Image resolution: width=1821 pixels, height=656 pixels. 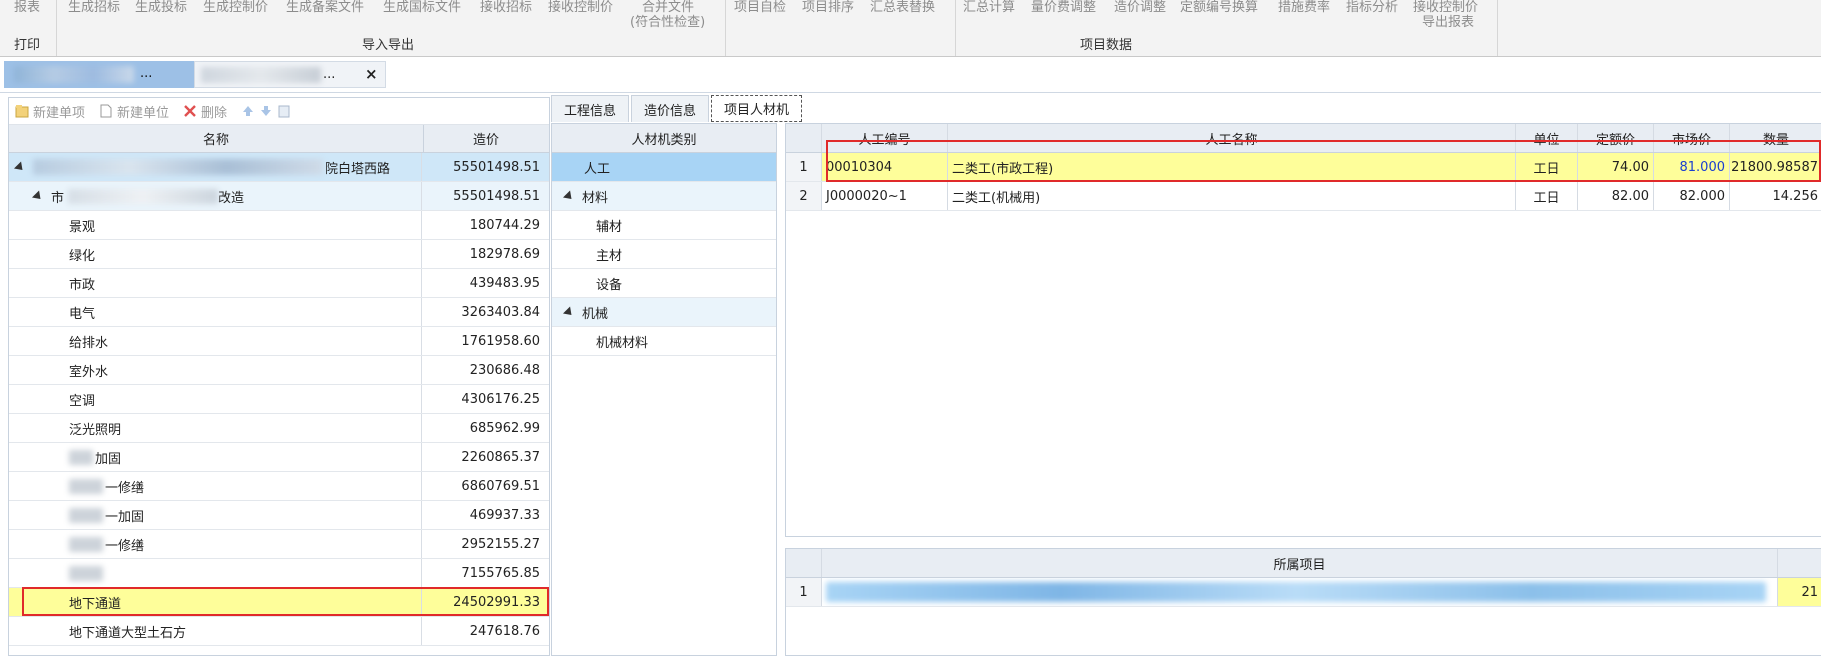 I want to click on clipboard-icon, so click(x=284, y=111).